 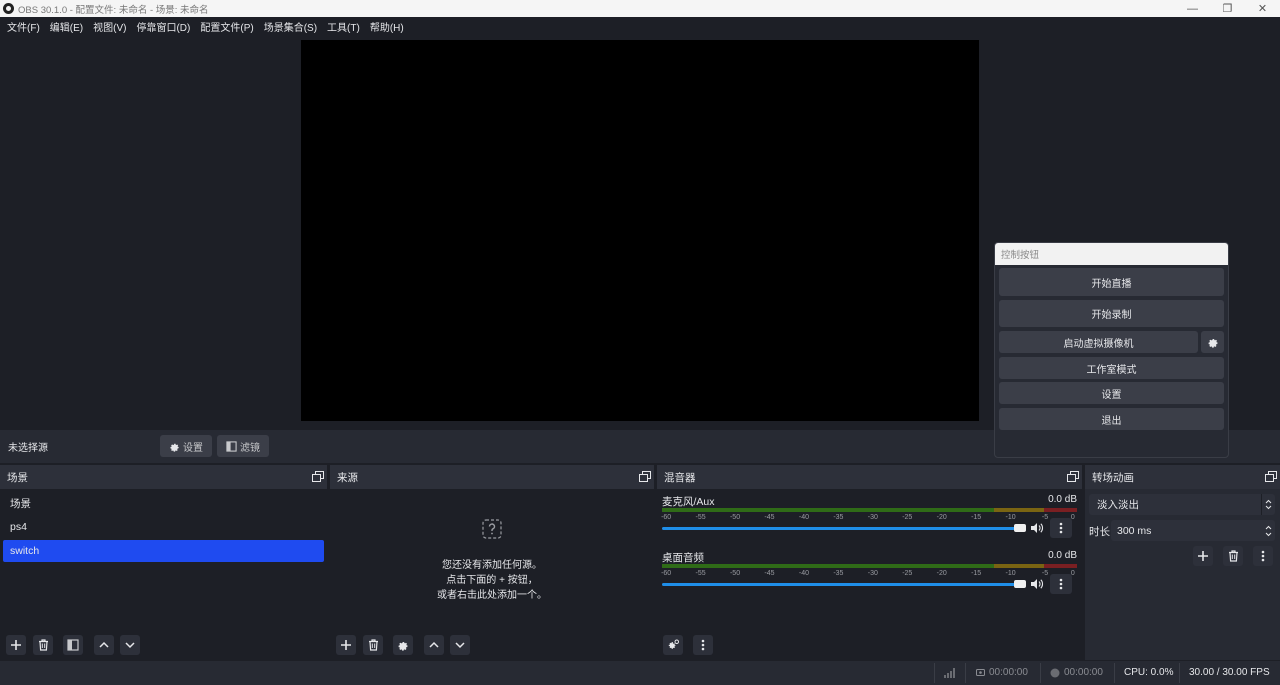 What do you see at coordinates (243, 446) in the screenshot?
I see `source-filters-button: 滤镜` at bounding box center [243, 446].